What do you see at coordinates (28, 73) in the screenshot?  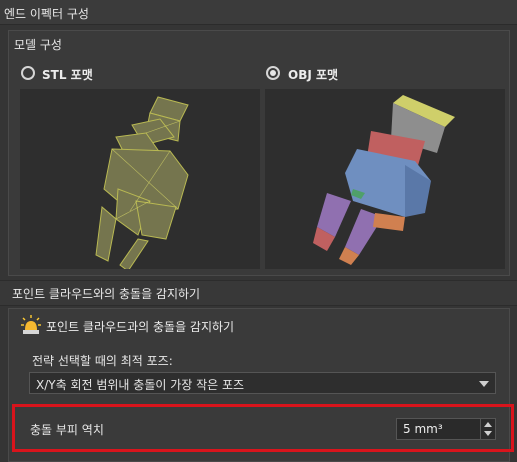 I see `stl-format-radio` at bounding box center [28, 73].